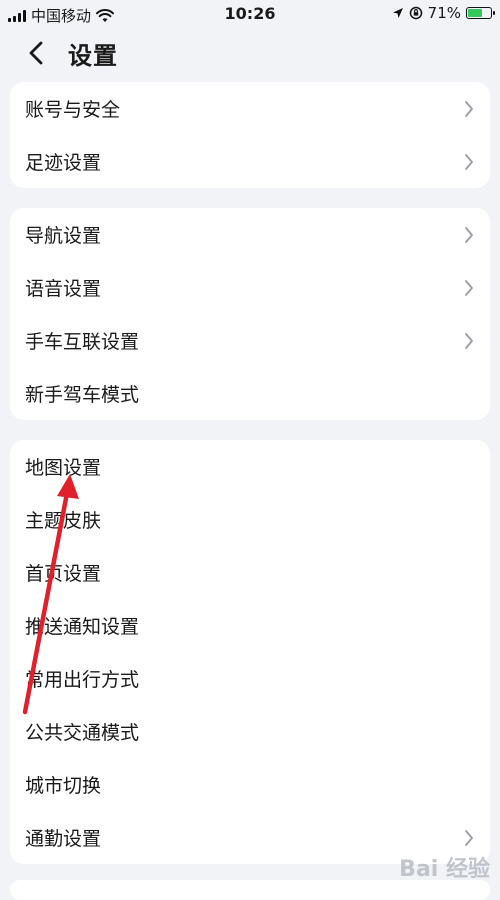 This screenshot has width=500, height=900. Describe the element at coordinates (63, 839) in the screenshot. I see `settings-item-label: 通勤设置` at that location.